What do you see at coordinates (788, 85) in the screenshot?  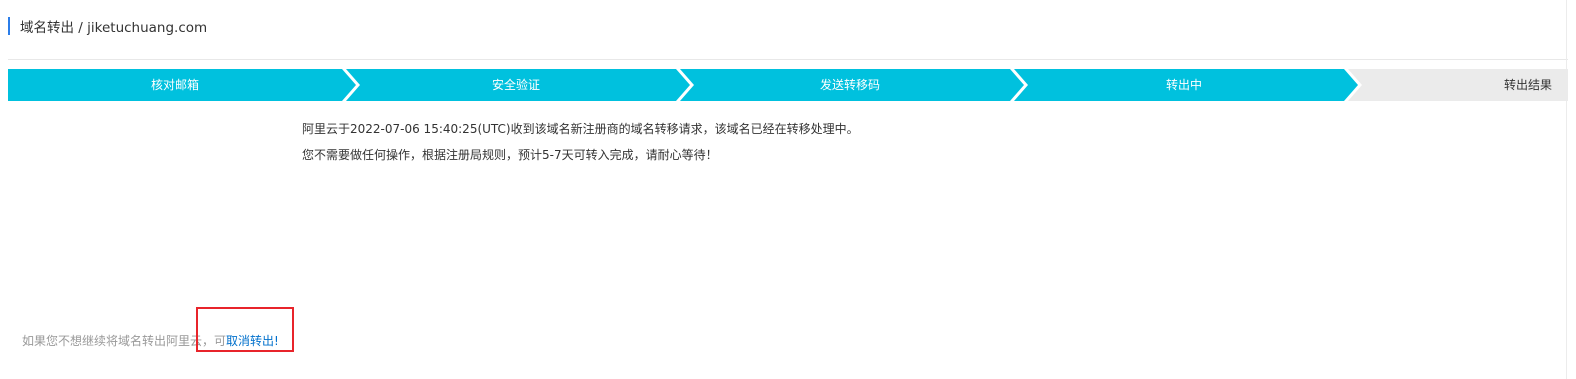 I see `progress-steps: 核对邮箱 安全验证 发送转移码 转出中 转出结果` at bounding box center [788, 85].